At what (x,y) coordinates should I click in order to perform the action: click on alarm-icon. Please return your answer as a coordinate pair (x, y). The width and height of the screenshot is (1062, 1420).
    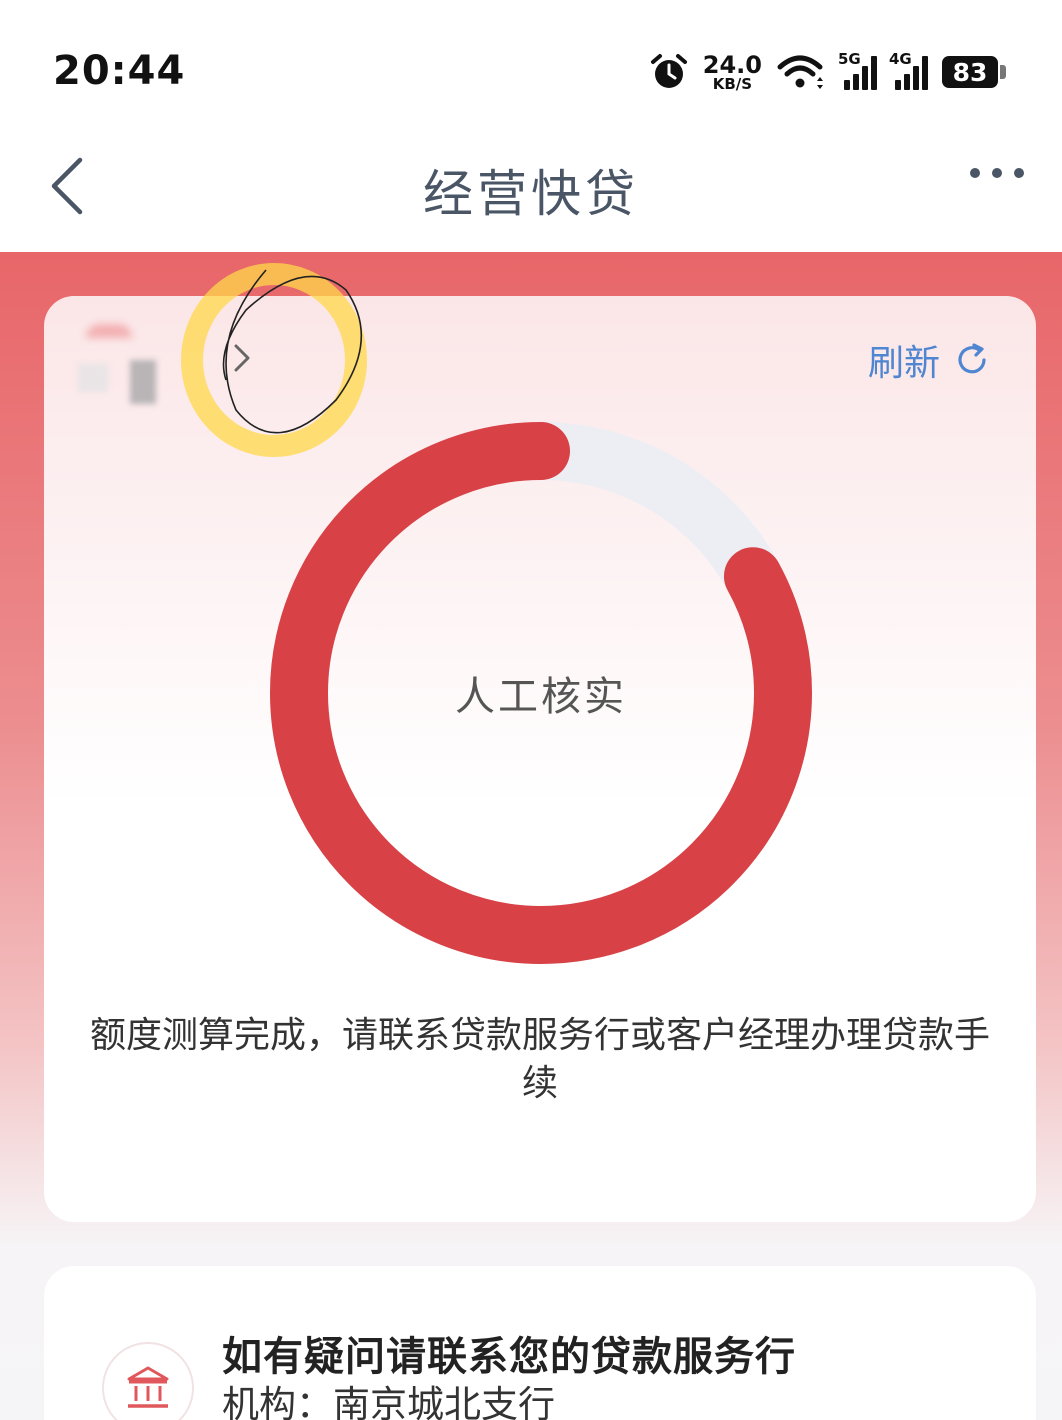
    Looking at the image, I should click on (668, 71).